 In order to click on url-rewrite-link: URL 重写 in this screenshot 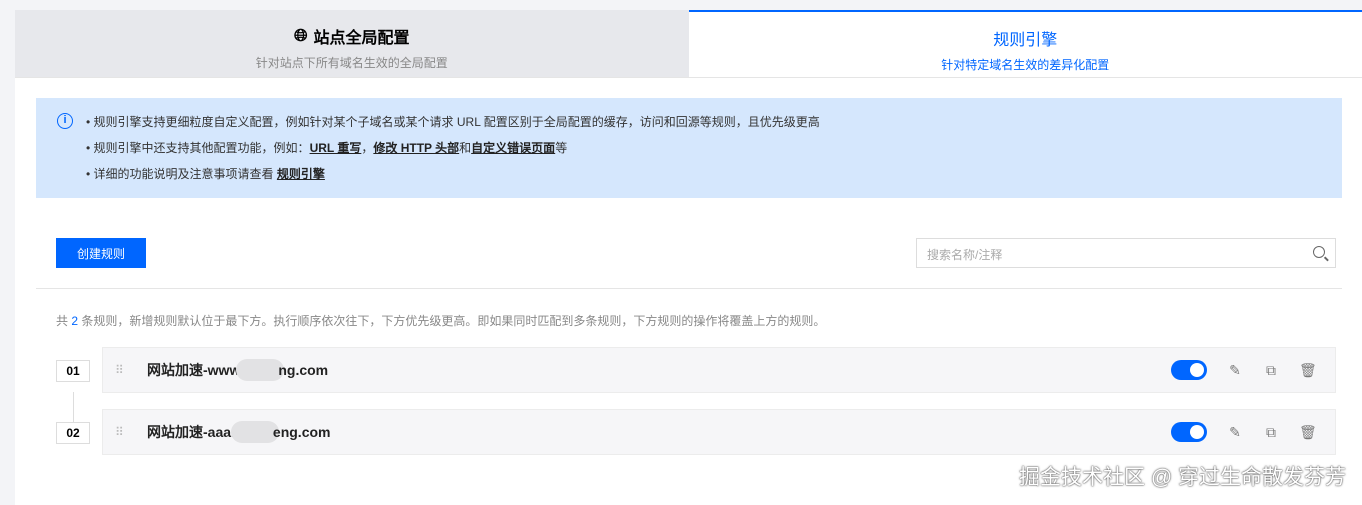, I will do `click(336, 148)`.